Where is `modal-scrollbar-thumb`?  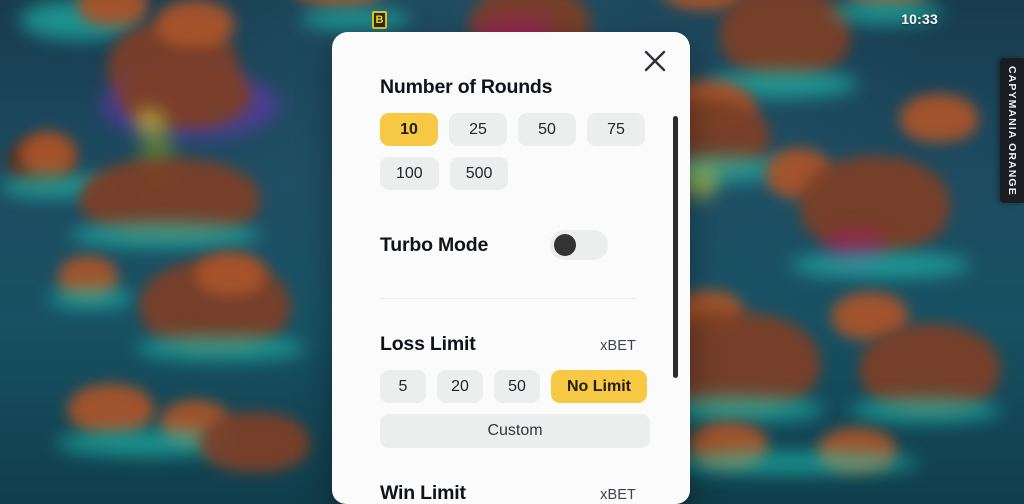 modal-scrollbar-thumb is located at coordinates (675, 247).